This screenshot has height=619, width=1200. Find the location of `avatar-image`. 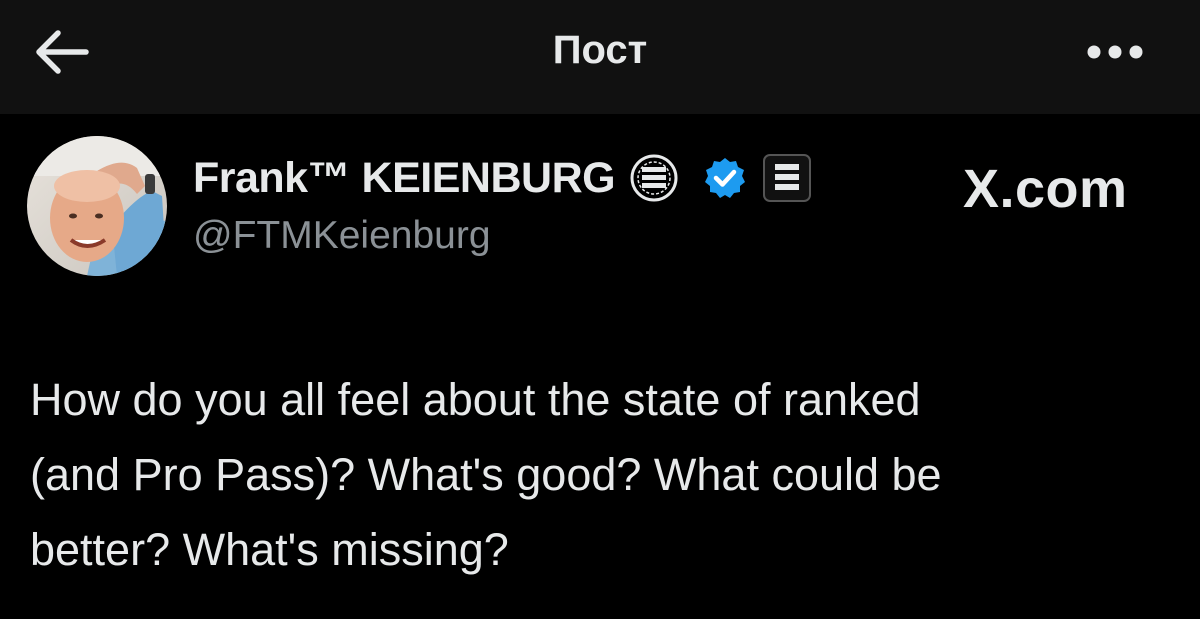

avatar-image is located at coordinates (97, 206).